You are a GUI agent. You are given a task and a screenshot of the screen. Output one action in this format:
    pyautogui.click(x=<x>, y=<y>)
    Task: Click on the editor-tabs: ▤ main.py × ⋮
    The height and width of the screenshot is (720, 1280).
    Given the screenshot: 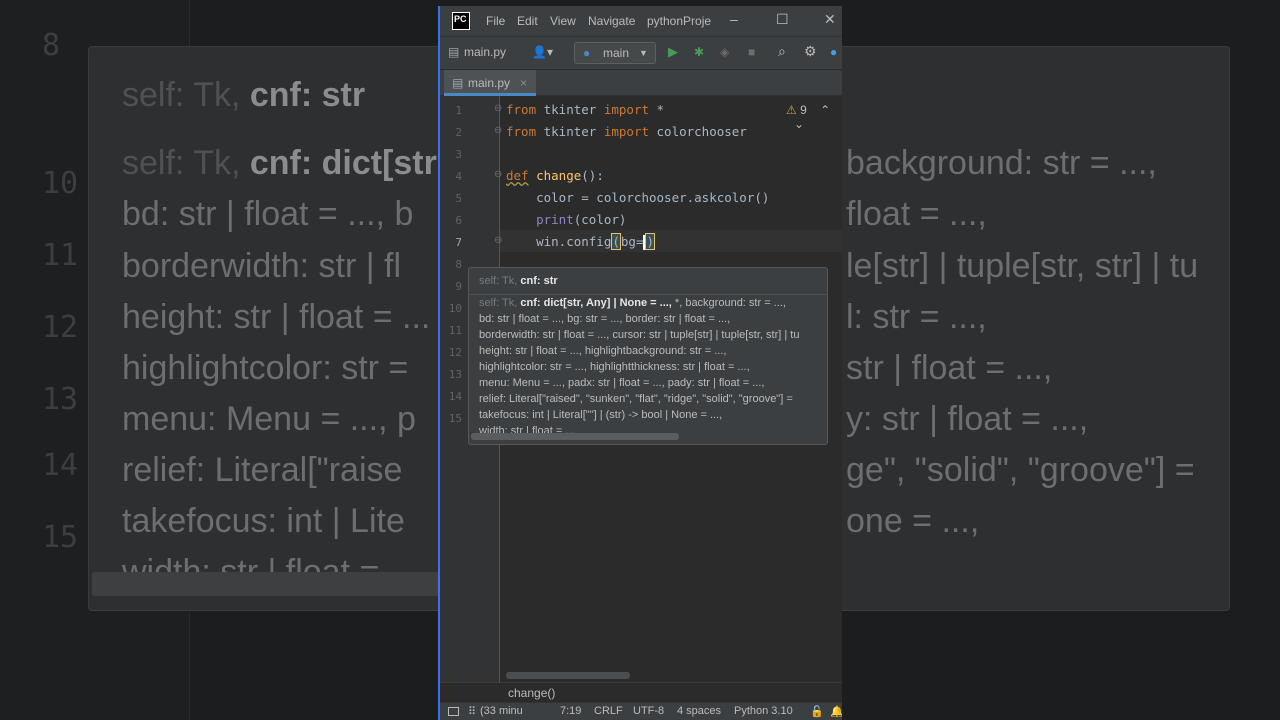 What is the action you would take?
    pyautogui.click(x=641, y=83)
    